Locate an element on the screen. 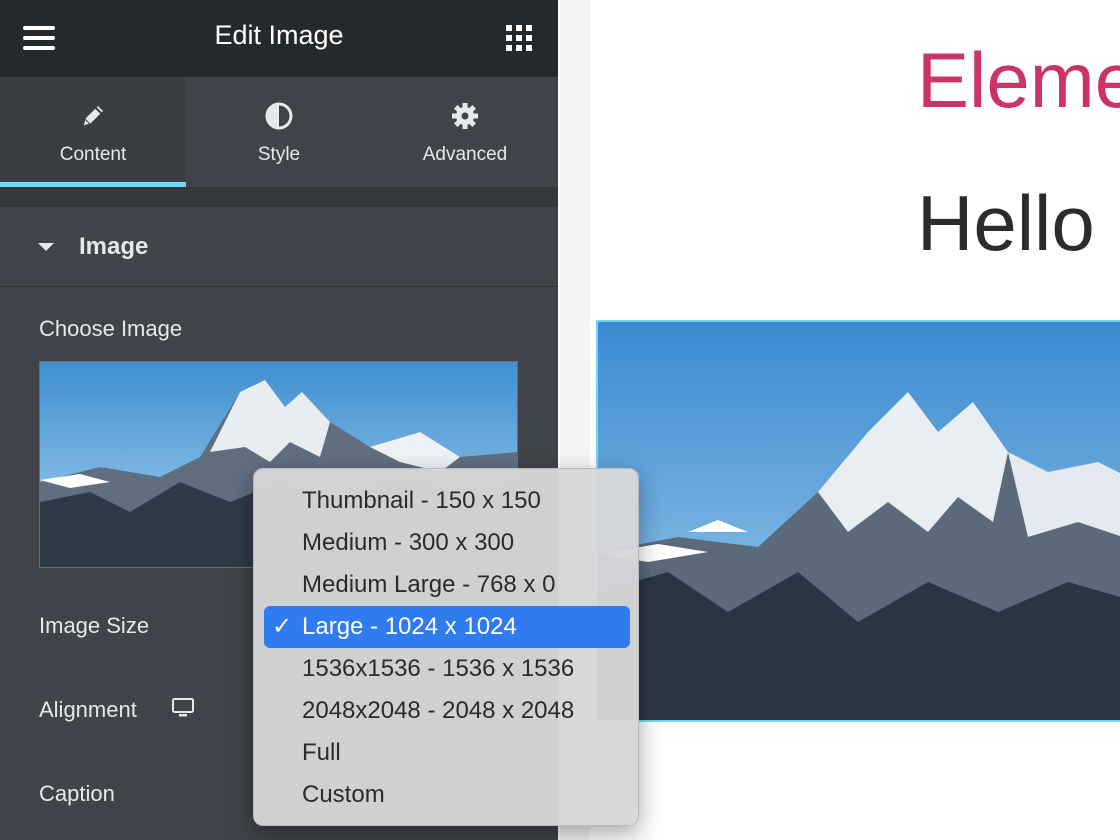  option-1536: 1536x1536 - 1536 x 1536 is located at coordinates (447, 669).